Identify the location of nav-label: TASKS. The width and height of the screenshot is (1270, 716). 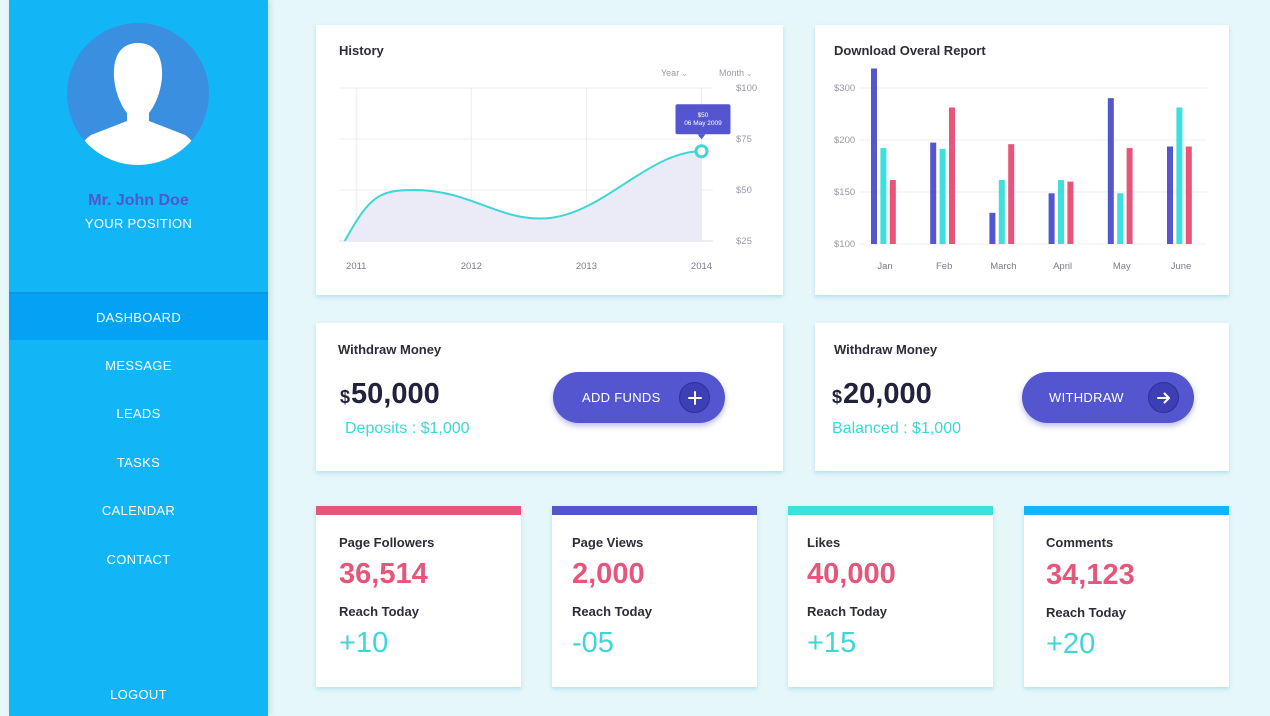
(138, 462).